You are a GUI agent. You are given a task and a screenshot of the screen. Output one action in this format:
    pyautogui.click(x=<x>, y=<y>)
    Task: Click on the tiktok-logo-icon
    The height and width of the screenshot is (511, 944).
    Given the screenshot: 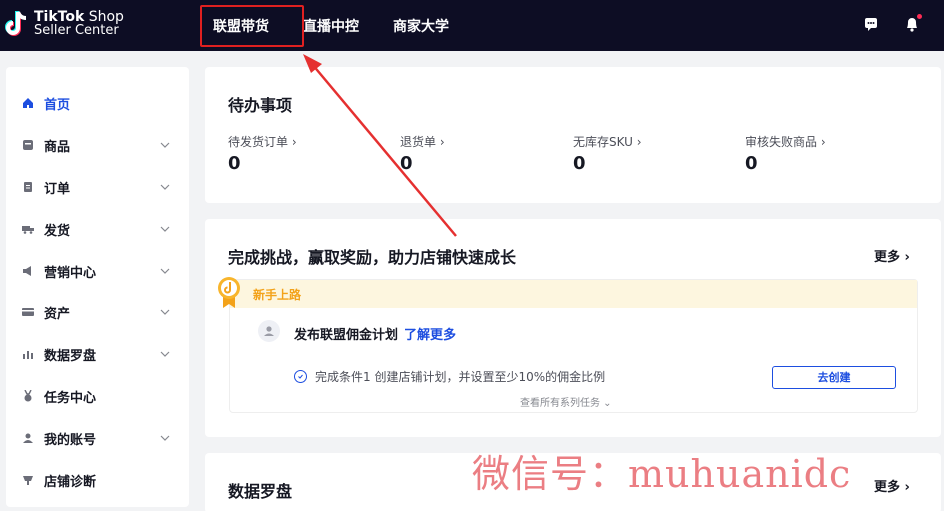 What is the action you would take?
    pyautogui.click(x=16, y=23)
    